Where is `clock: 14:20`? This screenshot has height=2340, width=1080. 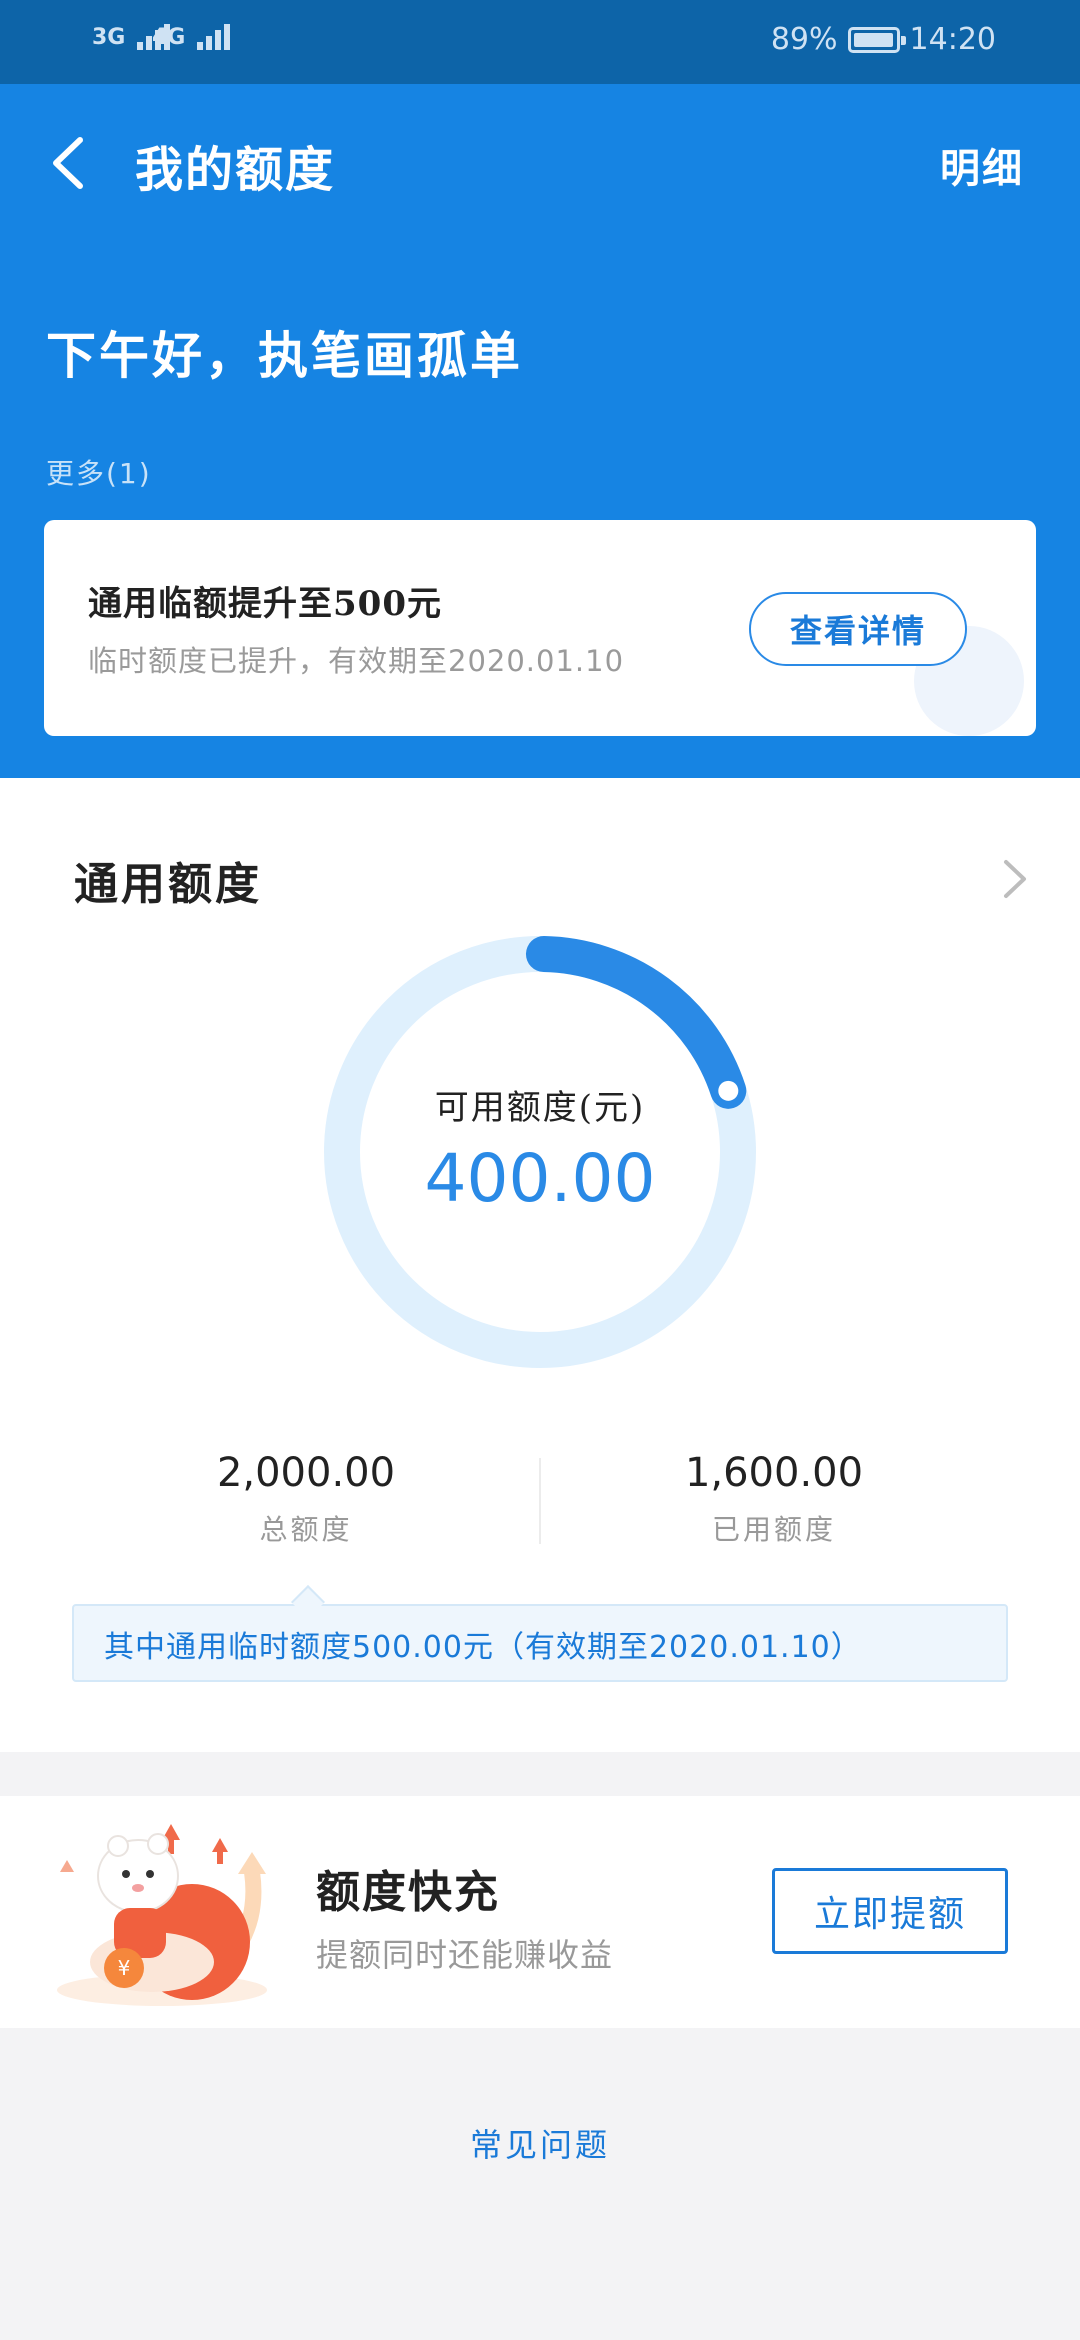
clock: 14:20 is located at coordinates (952, 39).